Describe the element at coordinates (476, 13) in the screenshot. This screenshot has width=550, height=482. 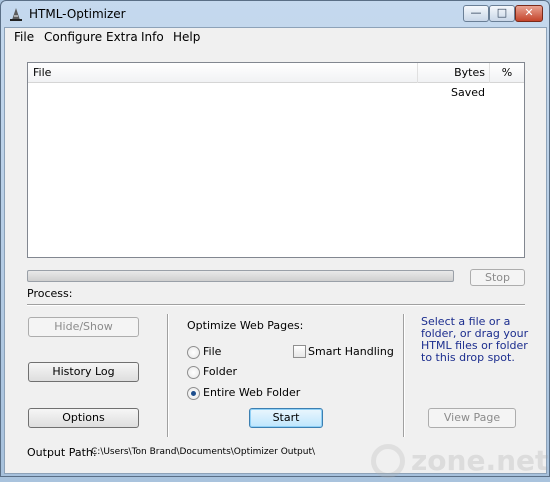
I see `minimize-button: —` at that location.